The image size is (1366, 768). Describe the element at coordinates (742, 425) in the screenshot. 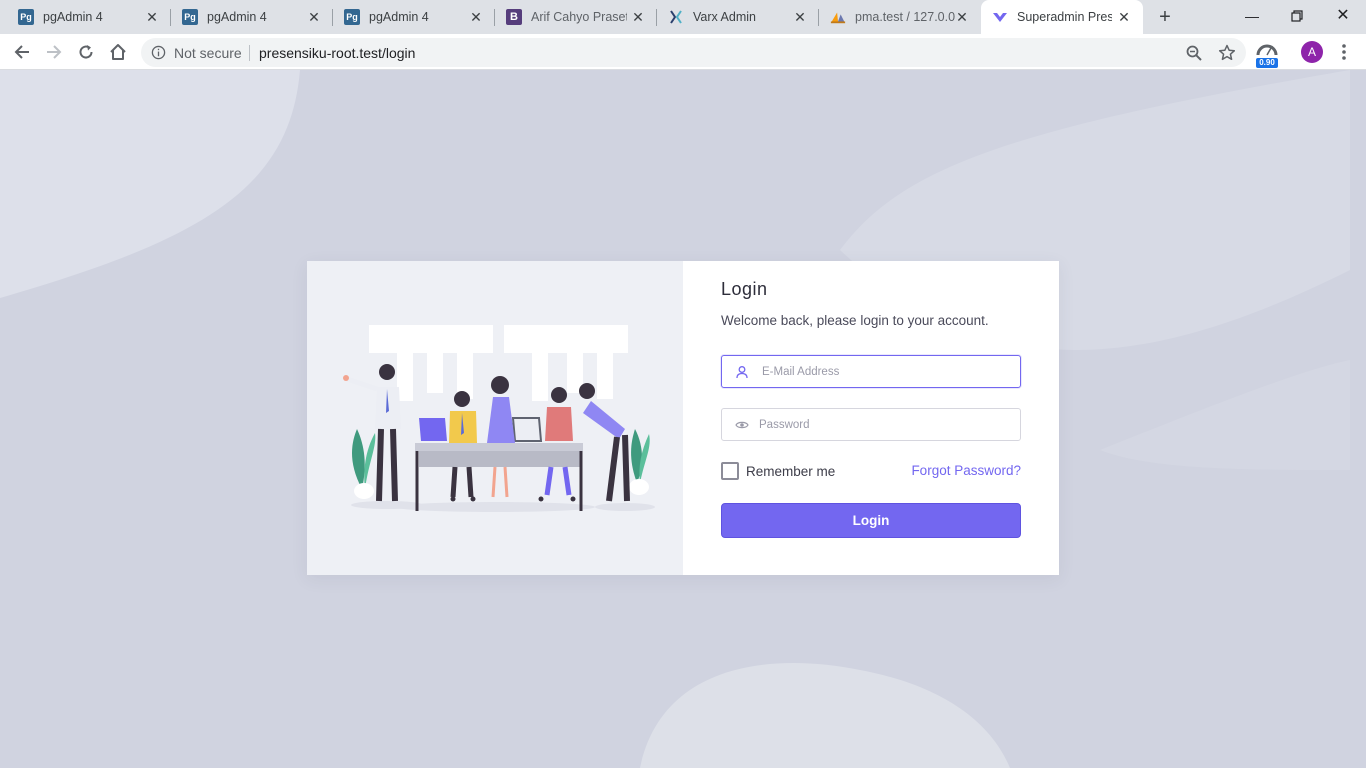

I see `eye-icon` at that location.